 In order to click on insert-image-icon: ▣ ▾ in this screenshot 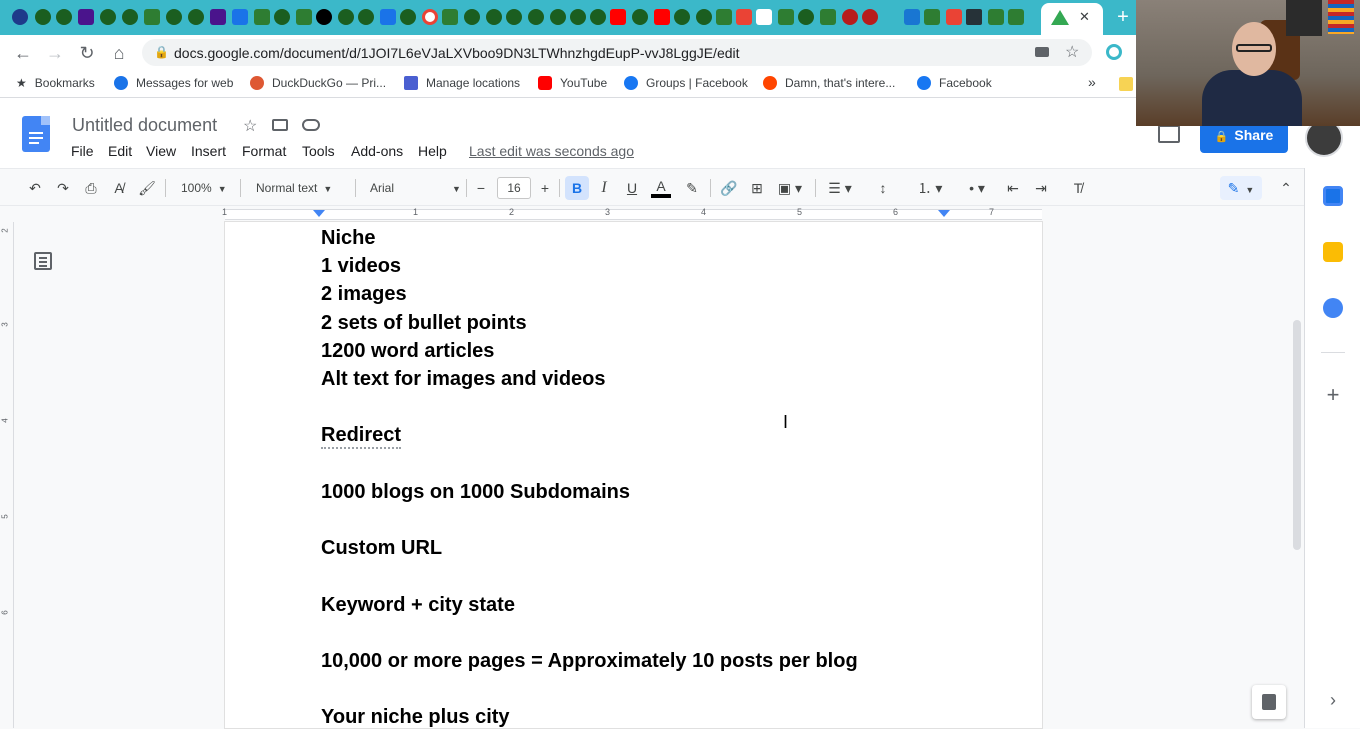, I will do `click(790, 188)`.